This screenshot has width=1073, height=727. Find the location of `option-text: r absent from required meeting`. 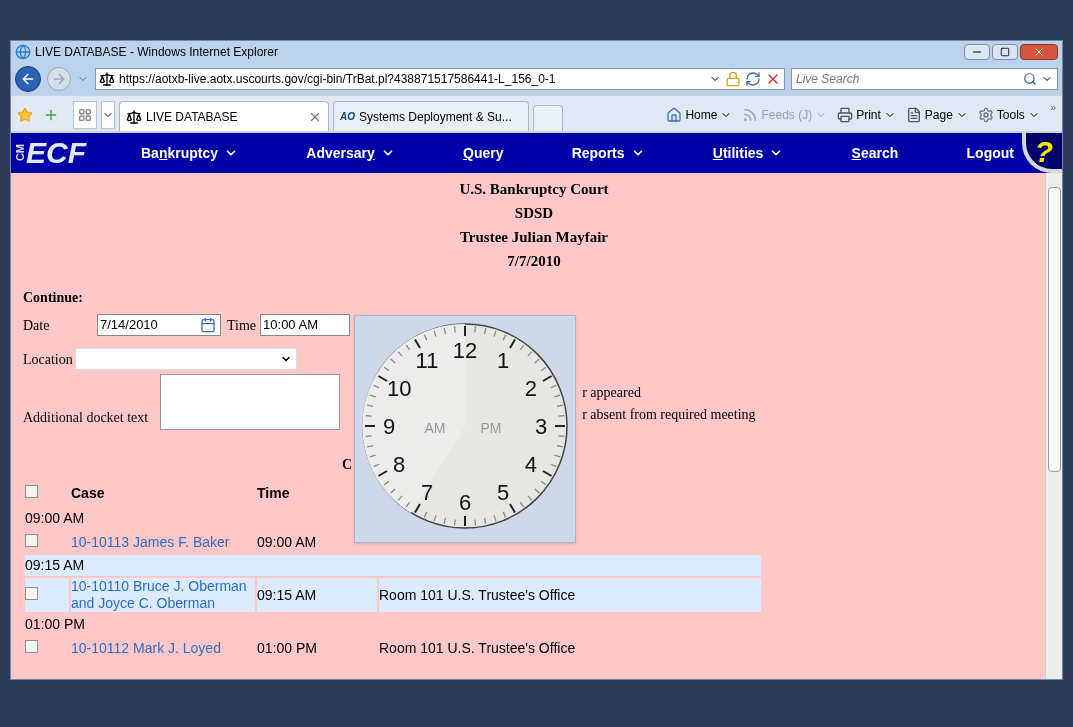

option-text: r absent from required meeting is located at coordinates (669, 415).